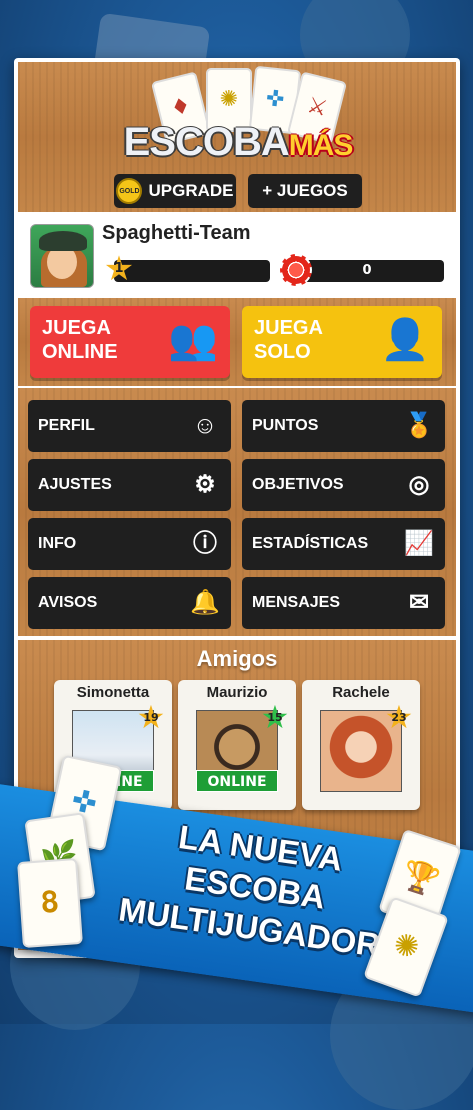 The width and height of the screenshot is (473, 1110). Describe the element at coordinates (119, 268) in the screenshot. I see `player-level: 1` at that location.